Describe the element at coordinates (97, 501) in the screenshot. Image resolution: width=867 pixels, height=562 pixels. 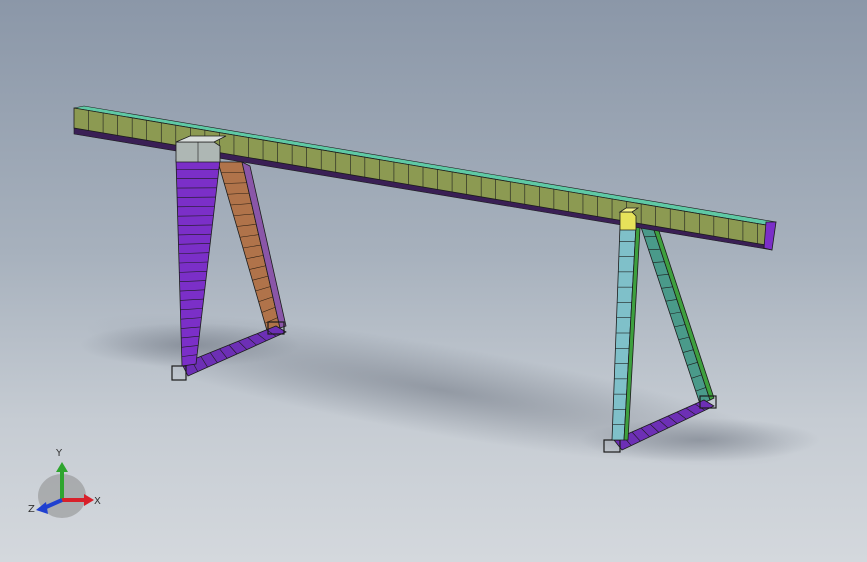
I see `x-axis-label: X` at that location.